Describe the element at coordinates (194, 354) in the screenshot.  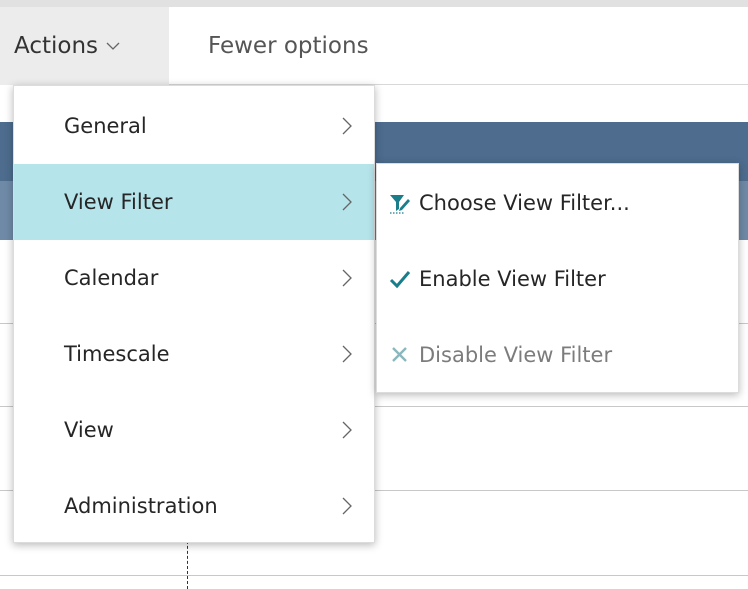
I see `menu-item-timescale: Timescale` at that location.